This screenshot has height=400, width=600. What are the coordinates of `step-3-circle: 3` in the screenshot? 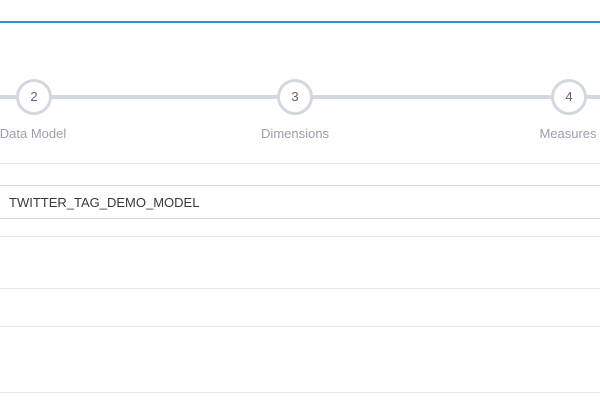 It's located at (295, 97).